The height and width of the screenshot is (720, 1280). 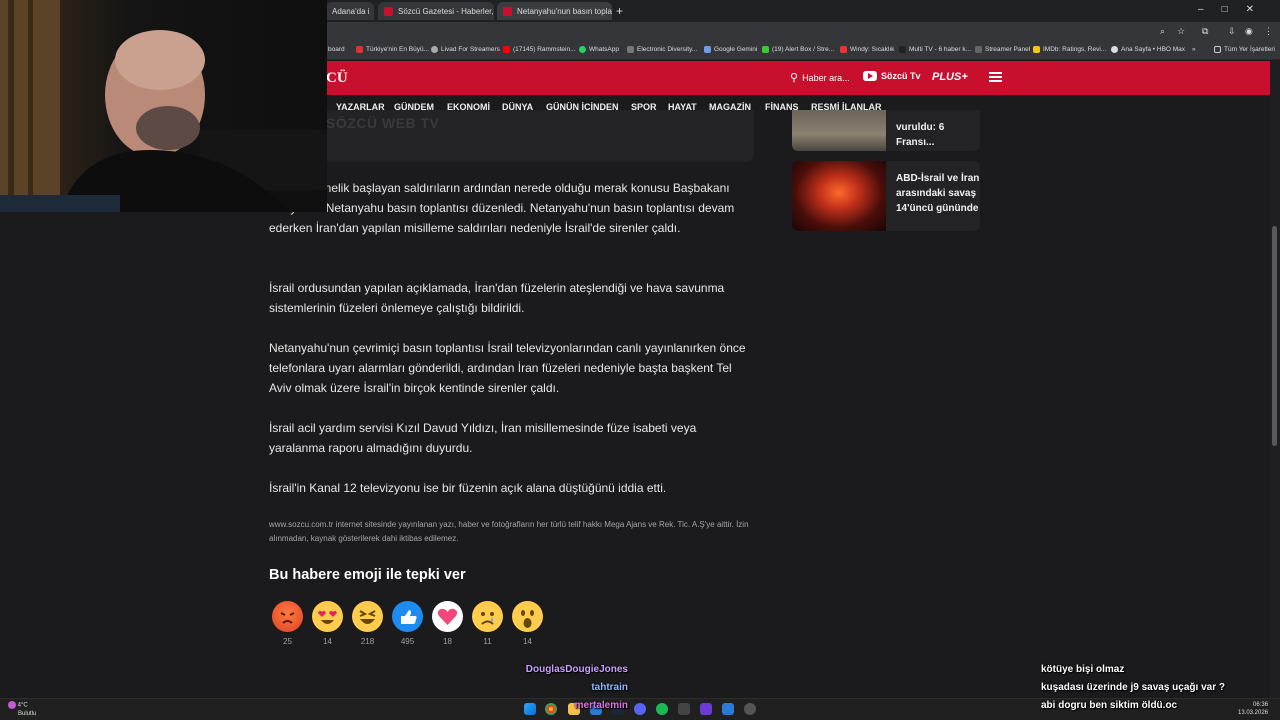 What do you see at coordinates (1133, 687) in the screenshot?
I see `chat-text: kuşadası üzerinde j9 savaş uçağı var ?` at bounding box center [1133, 687].